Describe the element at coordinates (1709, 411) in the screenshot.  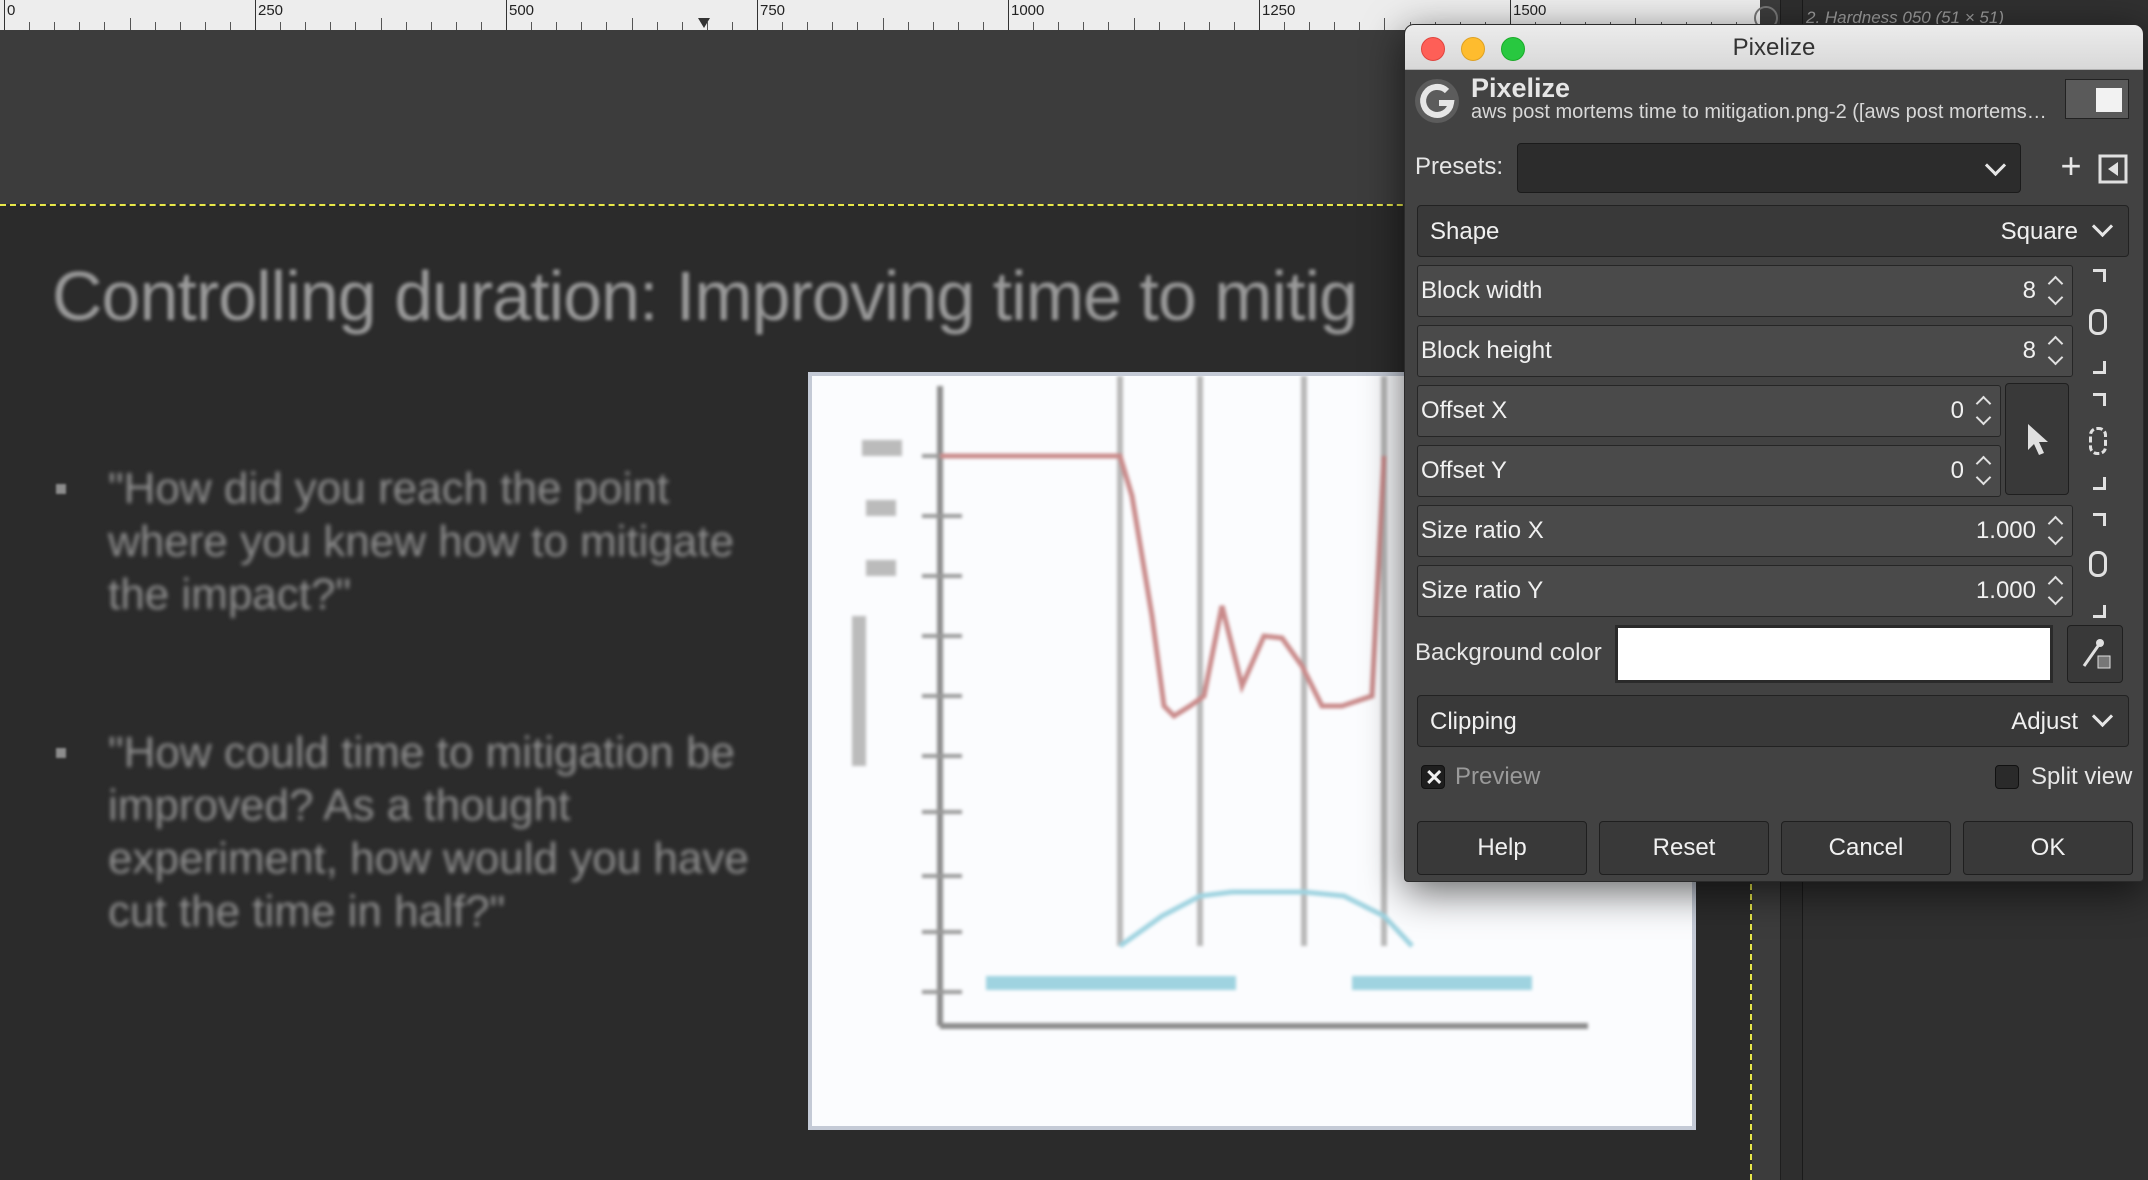
I see `offset-x-field: Offset X 0` at that location.